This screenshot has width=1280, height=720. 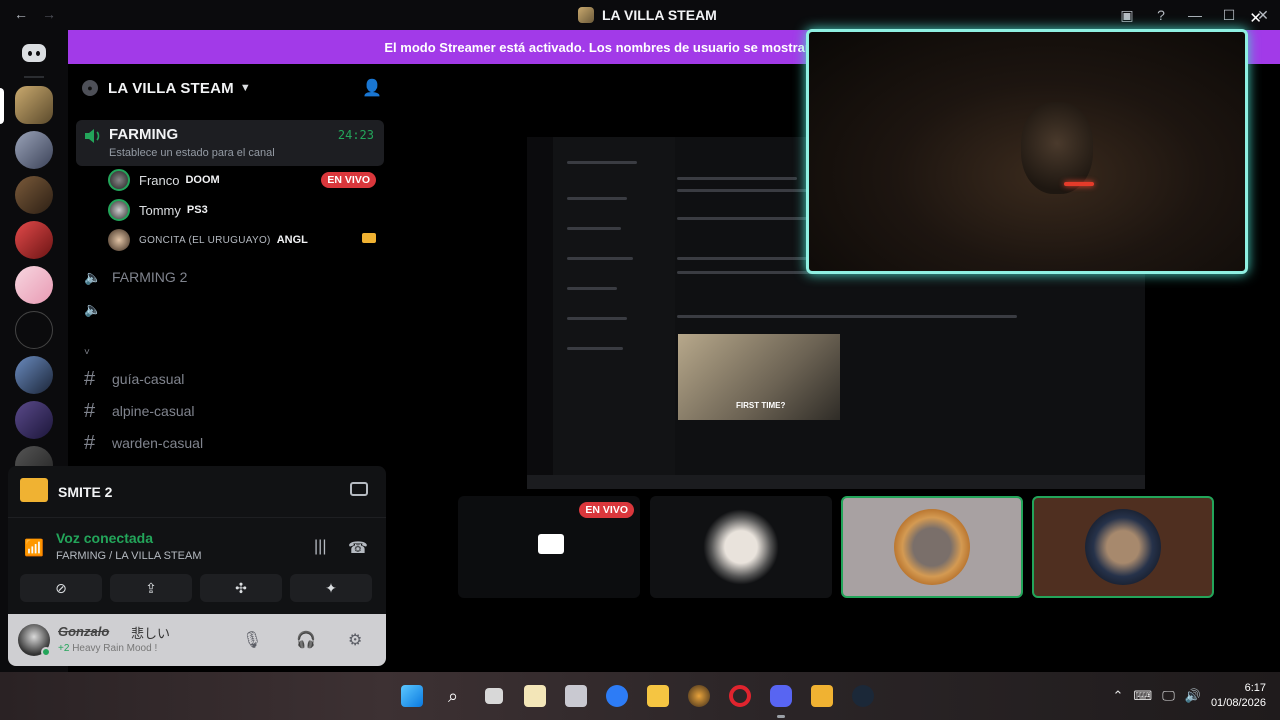 I want to click on channel-status-input: Establece un estado para el canal, so click(x=192, y=153).